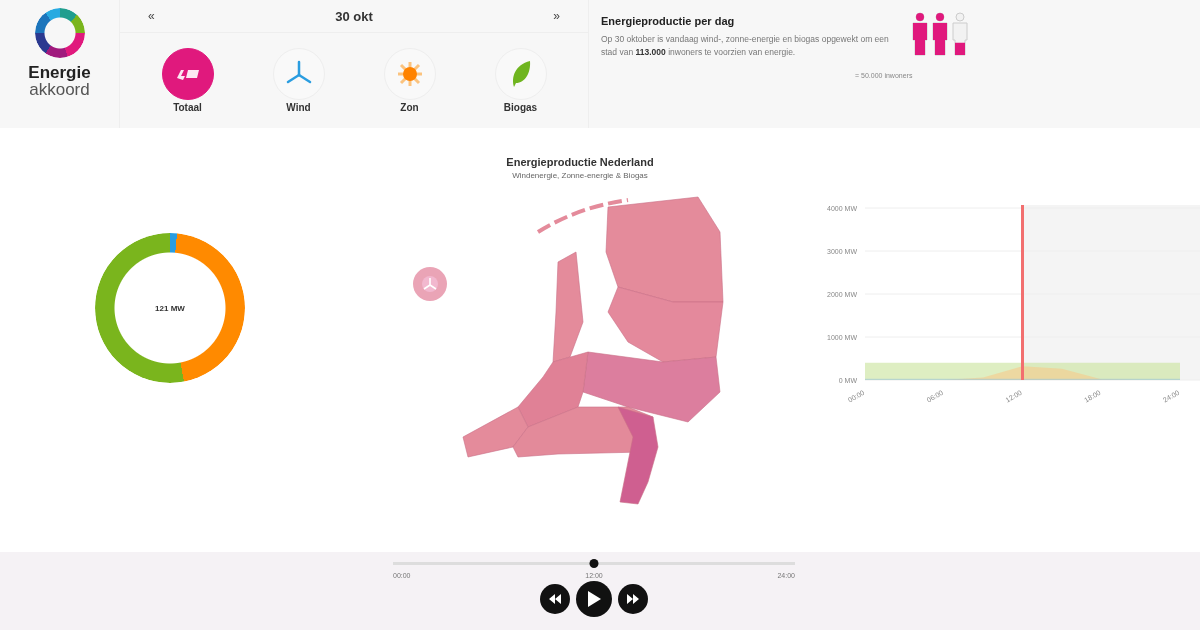 The width and height of the screenshot is (1200, 630). I want to click on play-button, so click(594, 599).